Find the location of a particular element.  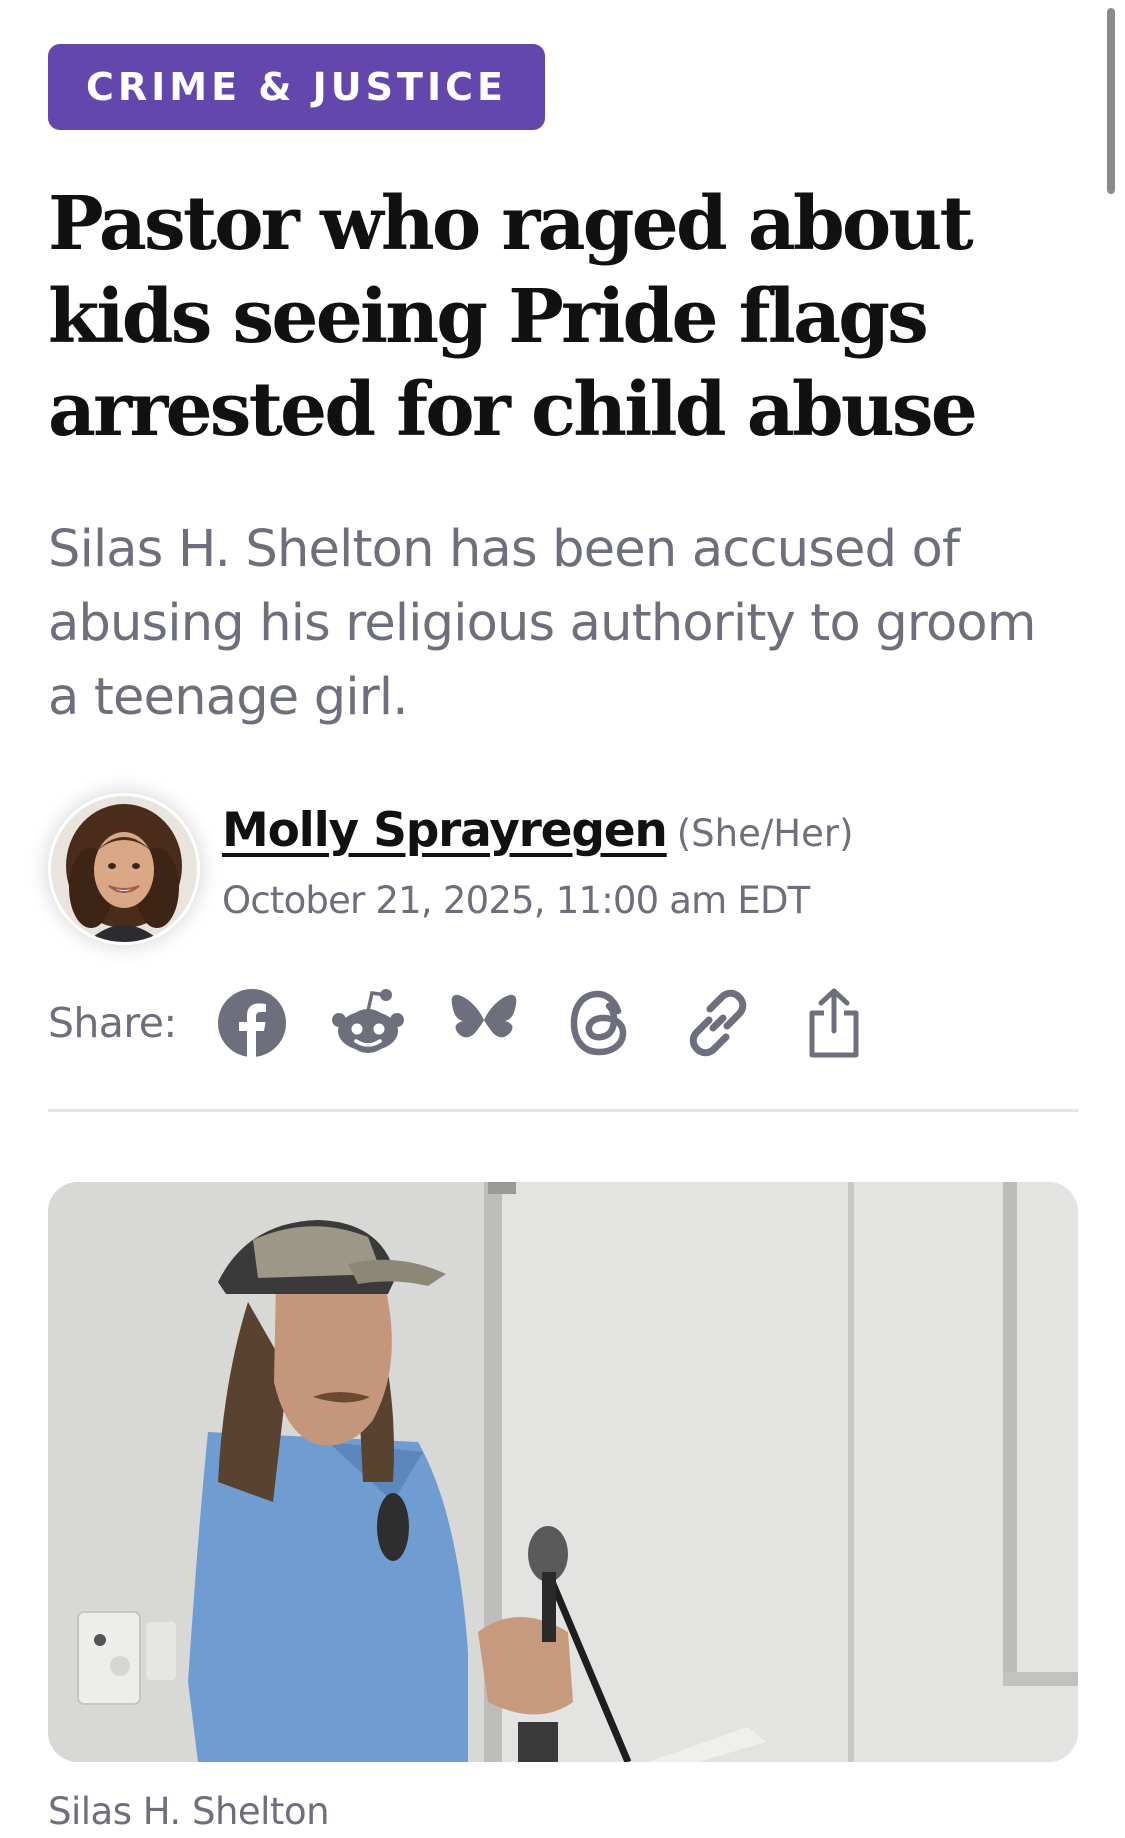

reddit-icon is located at coordinates (368, 1023).